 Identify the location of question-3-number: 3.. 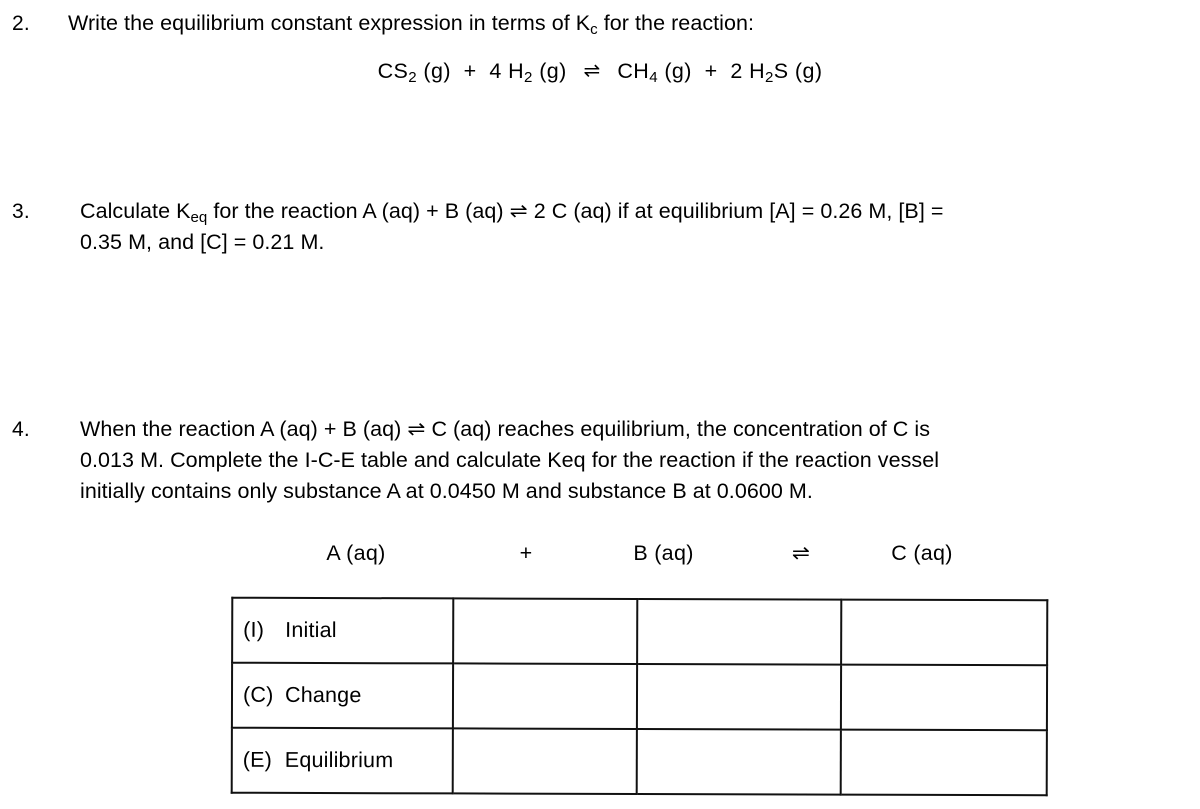
(21, 211).